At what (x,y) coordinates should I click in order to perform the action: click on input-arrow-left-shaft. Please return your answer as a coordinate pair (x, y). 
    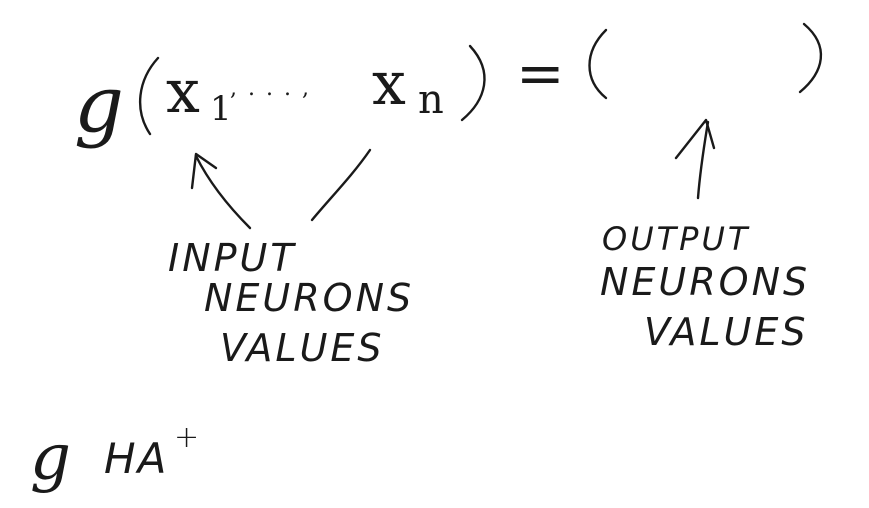
    Looking at the image, I should click on (223, 192).